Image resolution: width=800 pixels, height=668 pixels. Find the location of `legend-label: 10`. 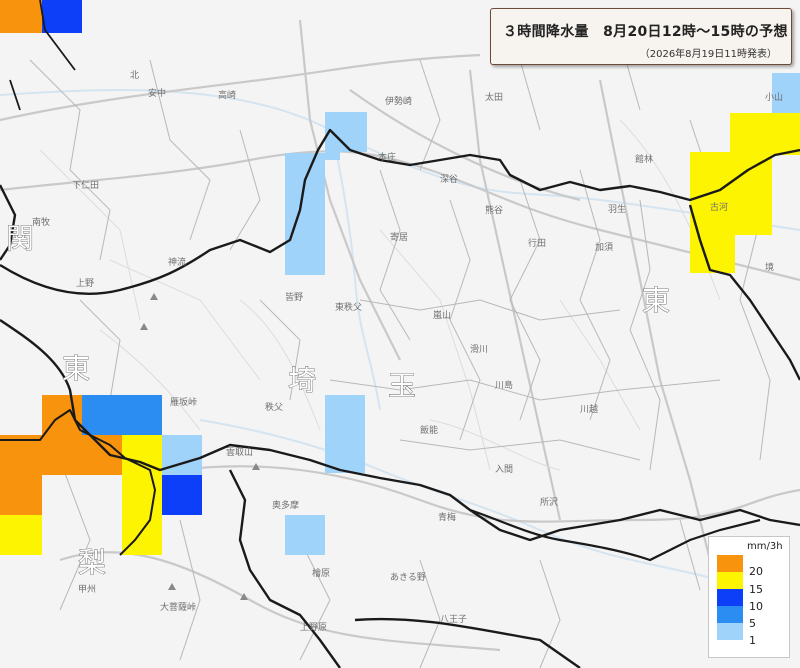

legend-label: 10 is located at coordinates (756, 606).